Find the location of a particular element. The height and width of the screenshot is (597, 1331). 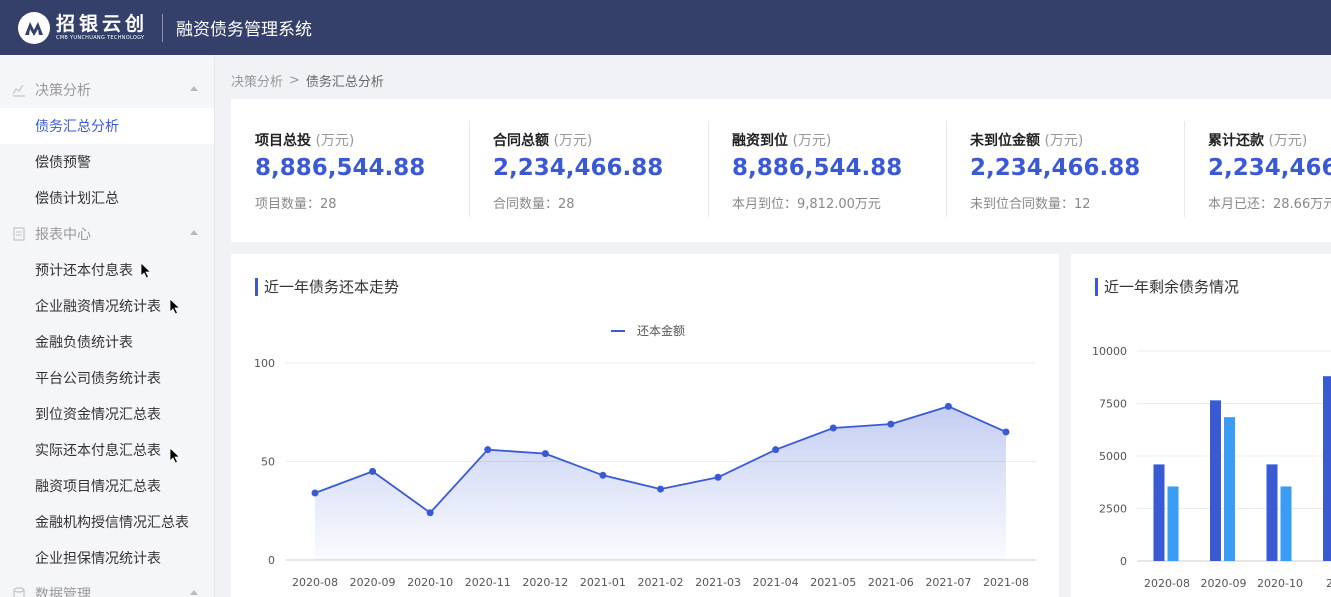

stat-cumulative-repayment: 累计还款 (万元) 2,234,466.88 本月已还：28.66万元 is located at coordinates (1257, 170).